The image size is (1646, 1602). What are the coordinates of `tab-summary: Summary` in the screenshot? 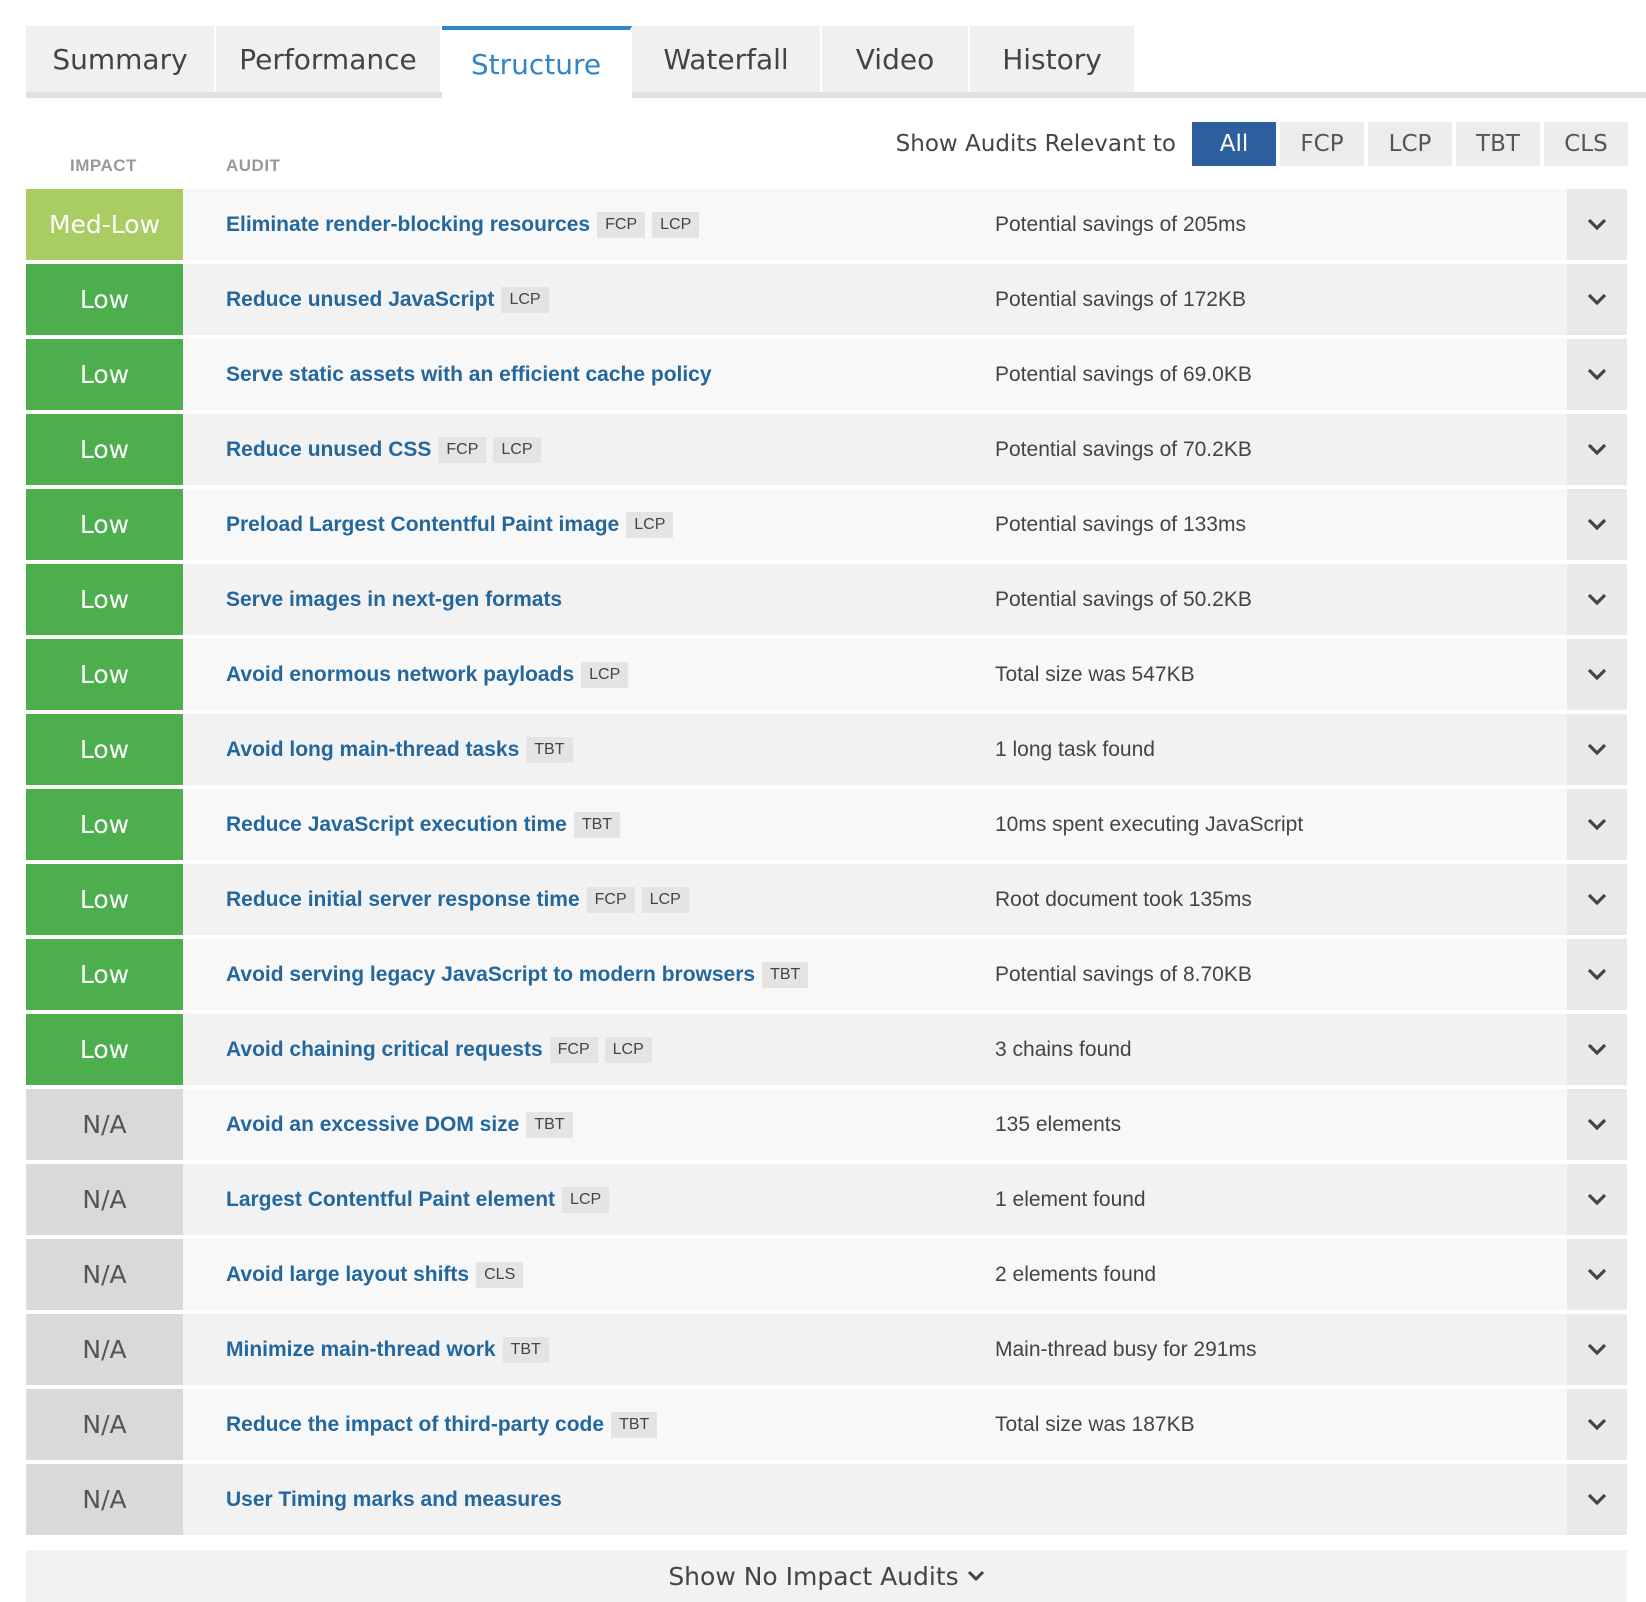 It's located at (121, 59).